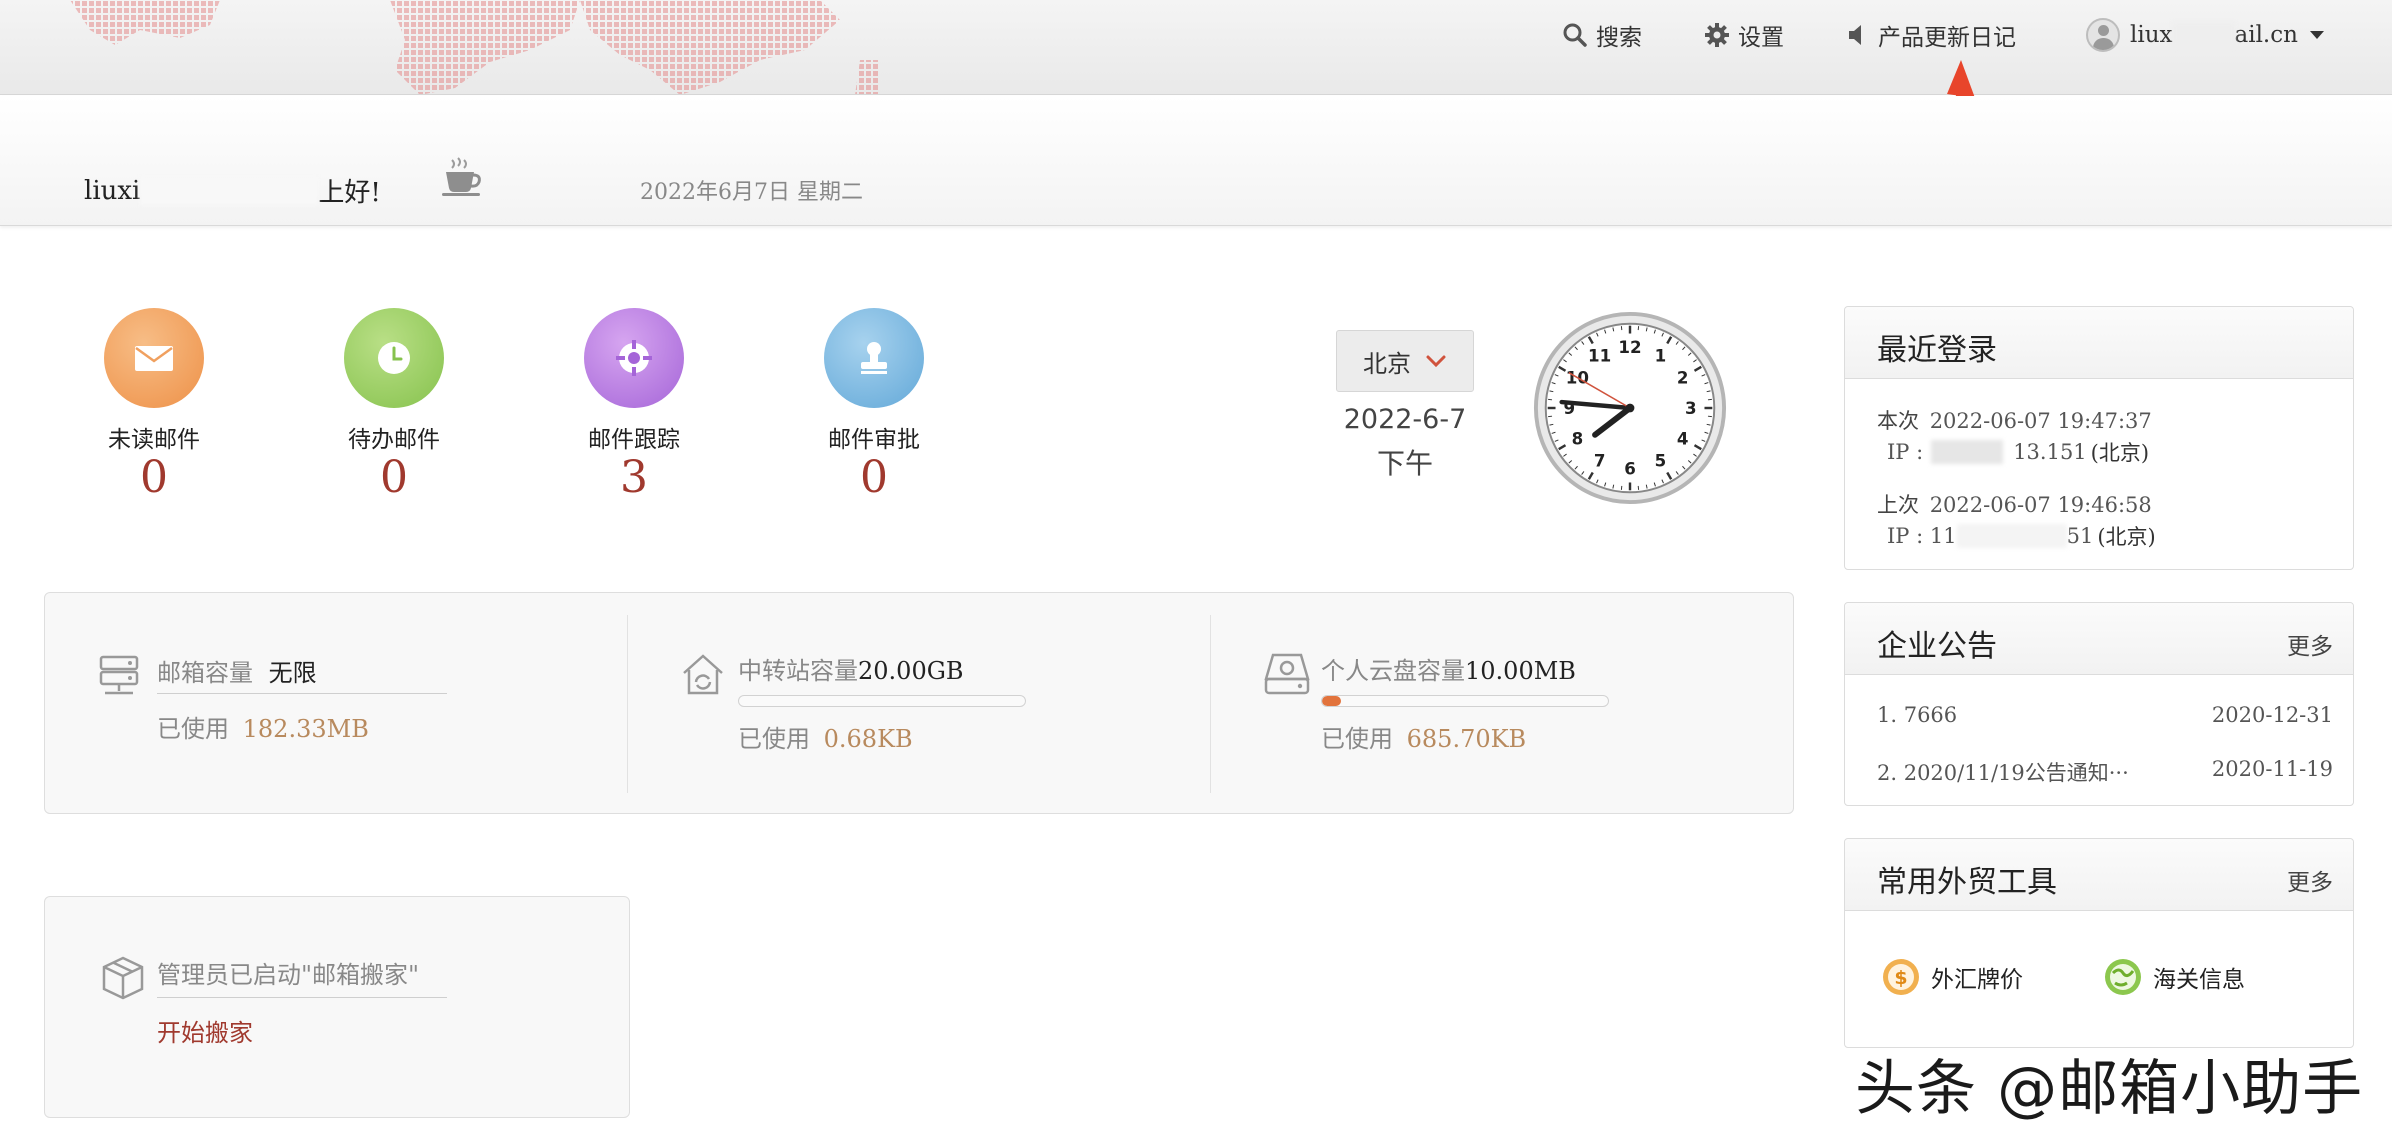 Image resolution: width=2392 pixels, height=1140 pixels. Describe the element at coordinates (1287, 674) in the screenshot. I see `hard-drive-icon` at that location.